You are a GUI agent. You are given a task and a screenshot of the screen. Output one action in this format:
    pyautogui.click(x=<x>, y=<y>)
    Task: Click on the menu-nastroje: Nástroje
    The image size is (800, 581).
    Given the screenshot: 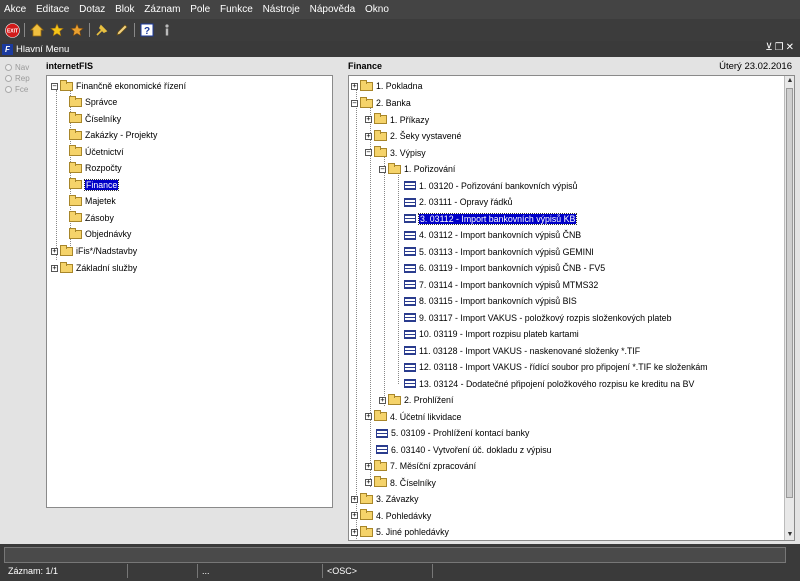 What is the action you would take?
    pyautogui.click(x=281, y=9)
    